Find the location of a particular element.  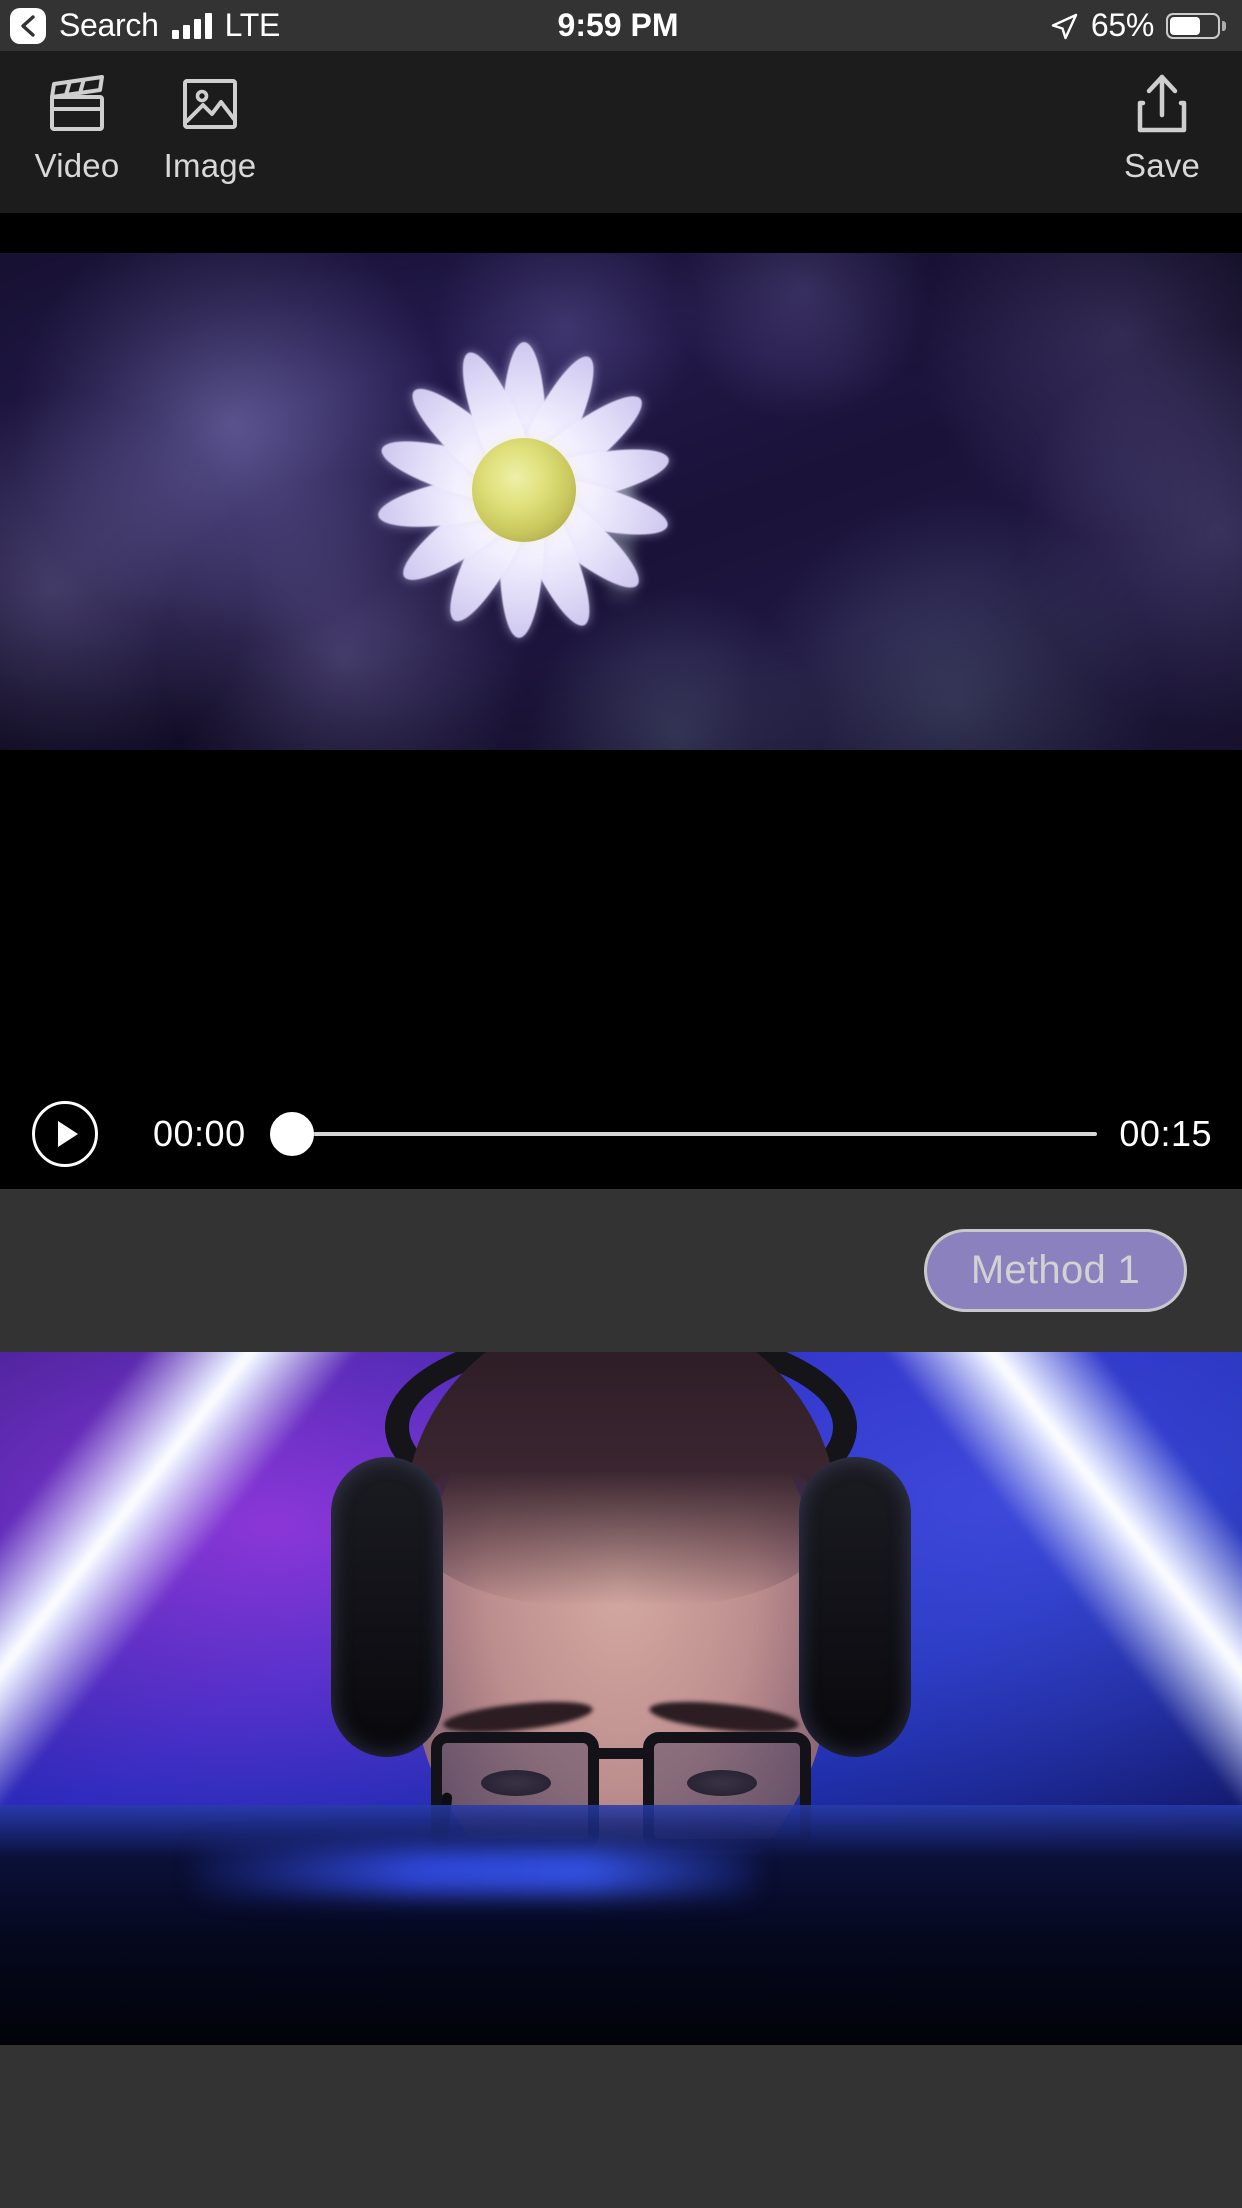

letterbox-top is located at coordinates (621, 233).